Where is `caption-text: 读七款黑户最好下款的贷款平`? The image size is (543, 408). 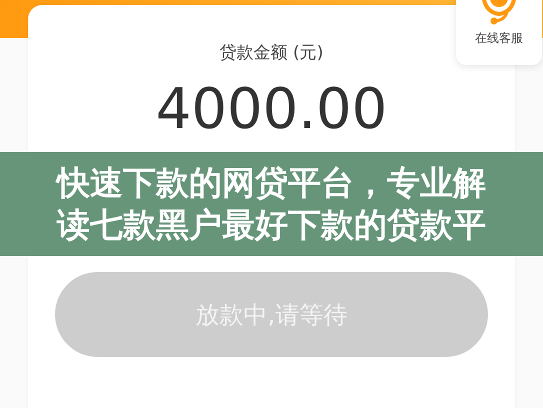
caption-text: 读七款黑户最好下款的贷款平 is located at coordinates (271, 225).